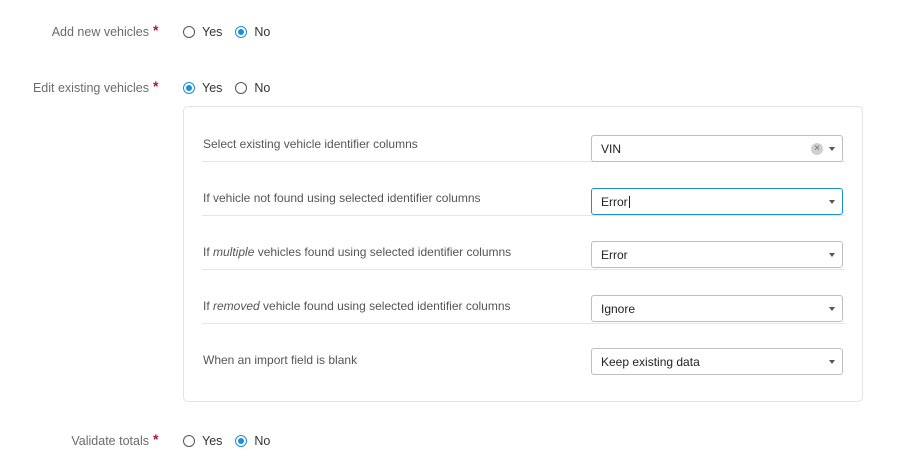 The height and width of the screenshot is (464, 900). Describe the element at coordinates (110, 441) in the screenshot. I see `validate-totals-label: Validate totals` at that location.